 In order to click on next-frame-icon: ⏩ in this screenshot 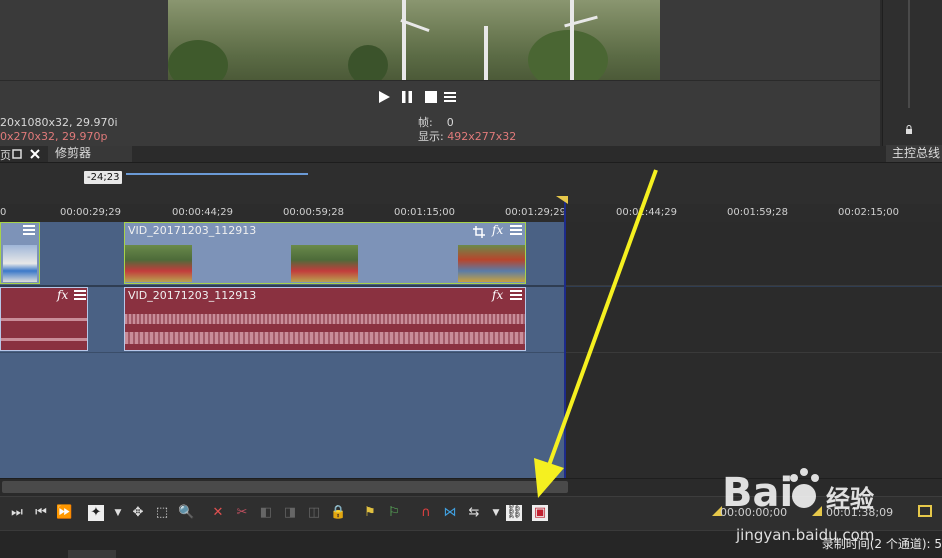, I will do `click(64, 513)`.